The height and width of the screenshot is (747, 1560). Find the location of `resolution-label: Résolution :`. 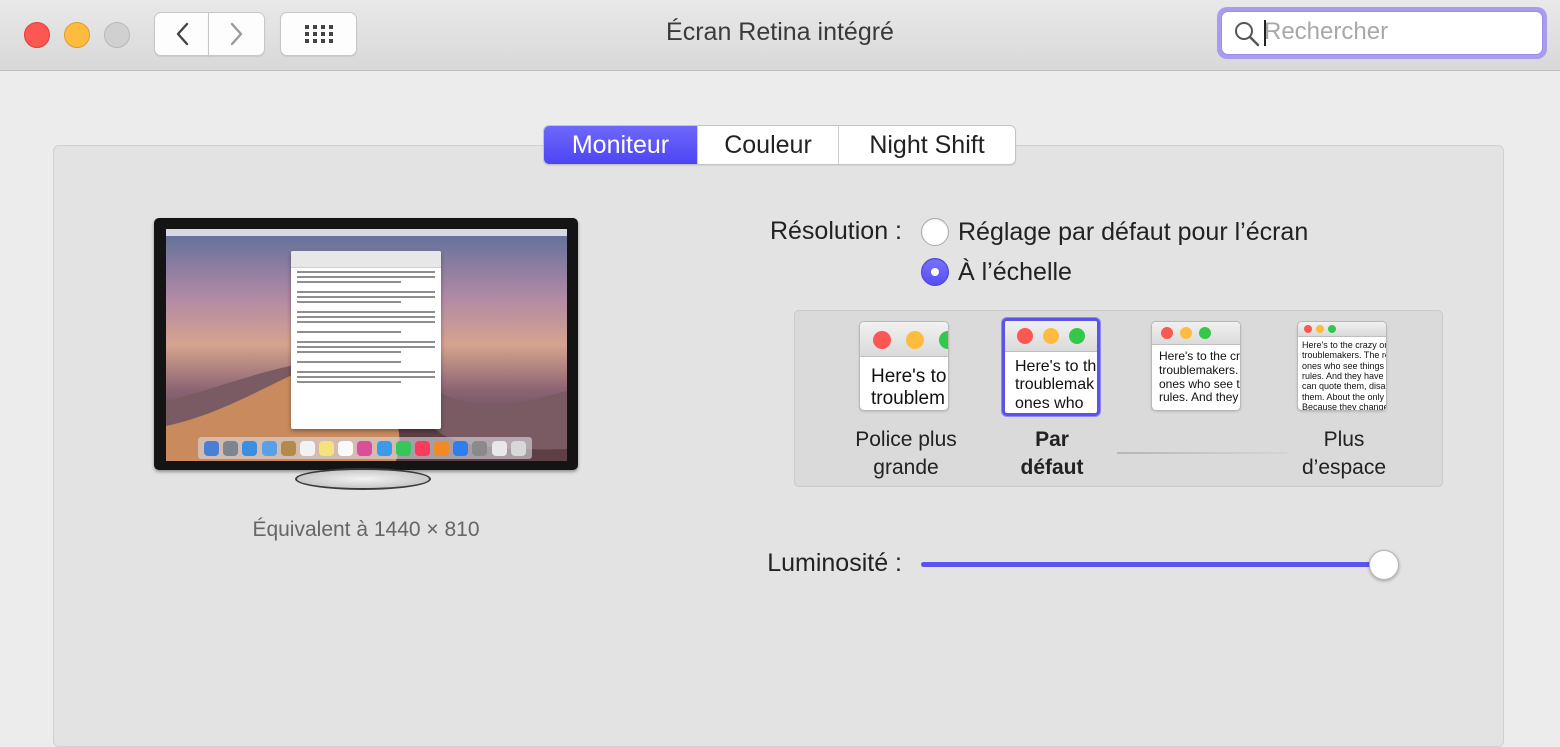

resolution-label: Résolution : is located at coordinates (835, 231).